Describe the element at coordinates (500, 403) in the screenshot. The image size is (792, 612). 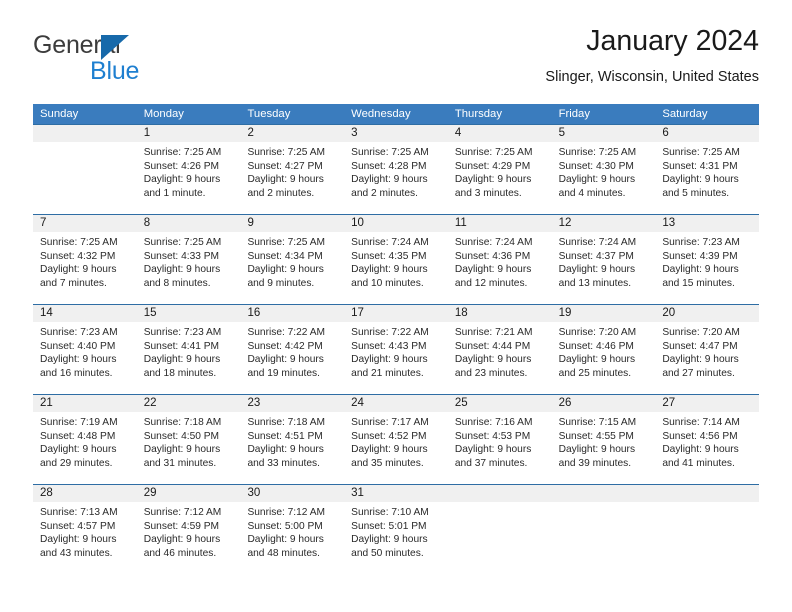
I see `day-number: 25` at that location.